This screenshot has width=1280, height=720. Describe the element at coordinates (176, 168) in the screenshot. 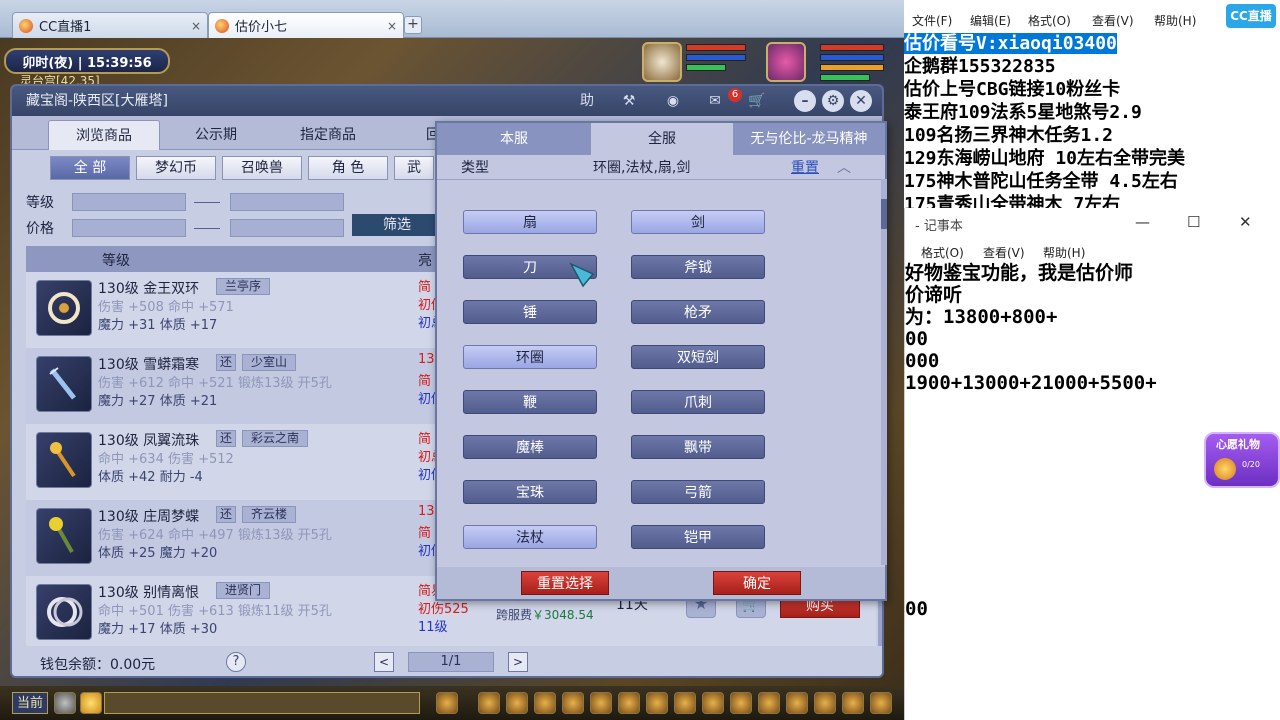

I see `category-coins: 梦幻币` at that location.